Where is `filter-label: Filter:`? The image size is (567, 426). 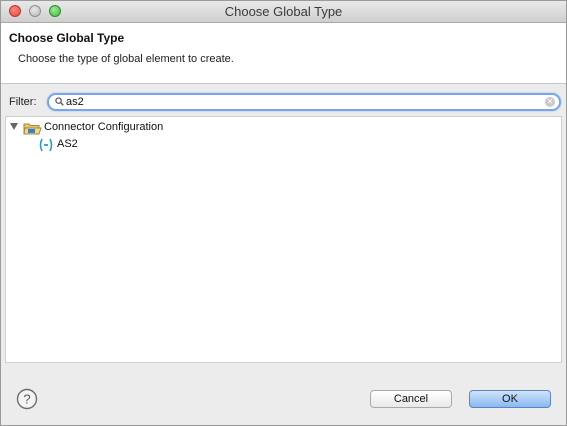 filter-label: Filter: is located at coordinates (23, 102).